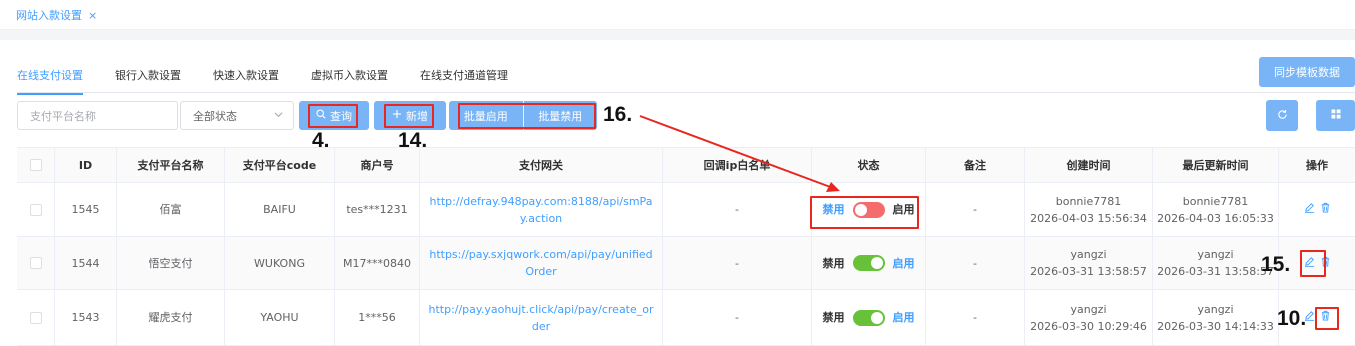  I want to click on annotation-number-edit: 15., so click(1276, 264).